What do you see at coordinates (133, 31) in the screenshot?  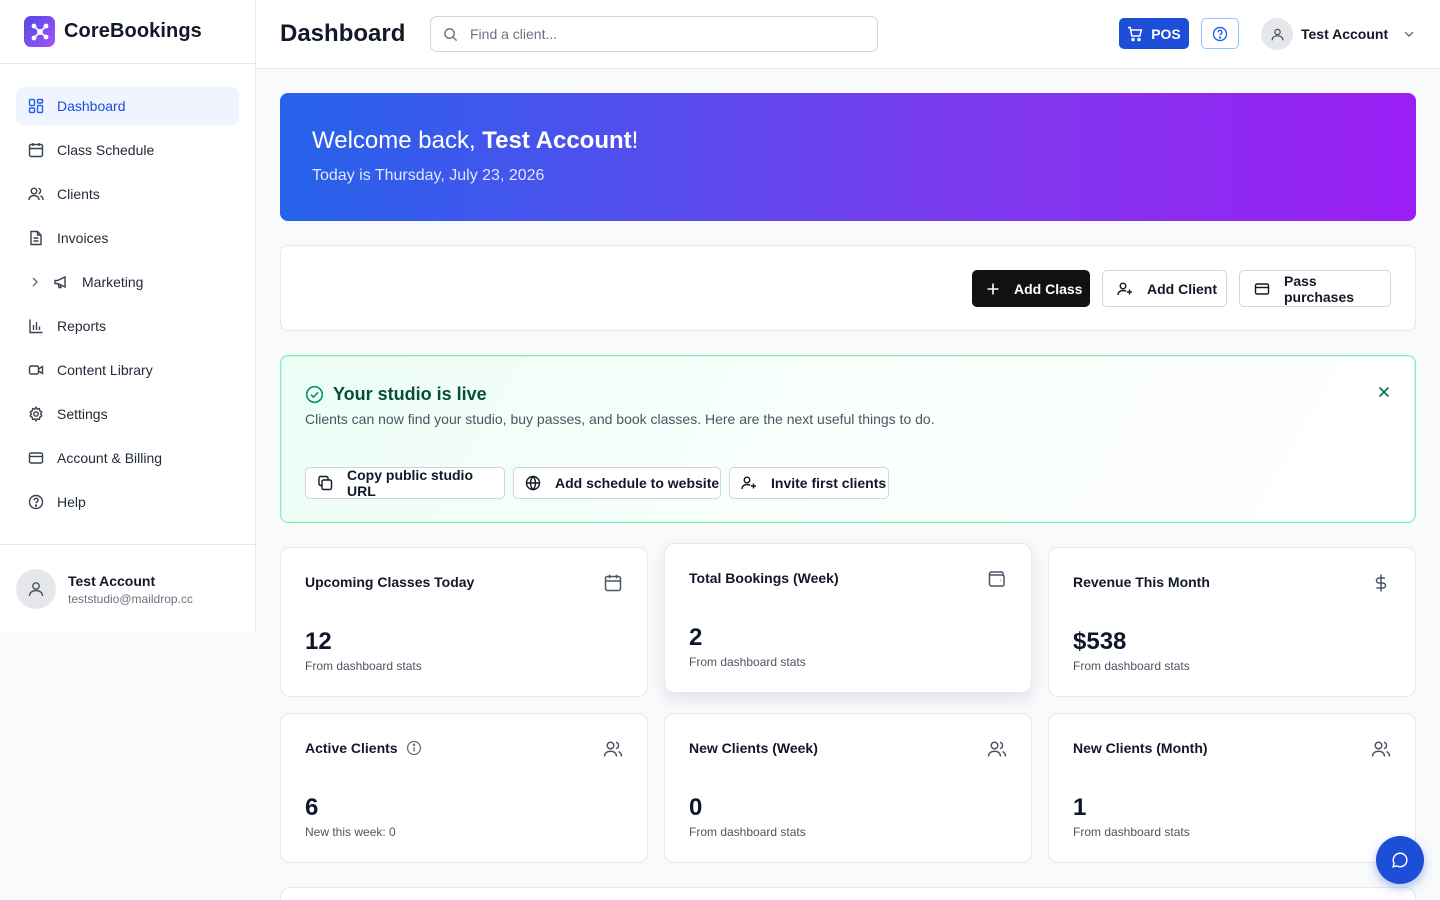 I see `brand-name: CoreBookings` at bounding box center [133, 31].